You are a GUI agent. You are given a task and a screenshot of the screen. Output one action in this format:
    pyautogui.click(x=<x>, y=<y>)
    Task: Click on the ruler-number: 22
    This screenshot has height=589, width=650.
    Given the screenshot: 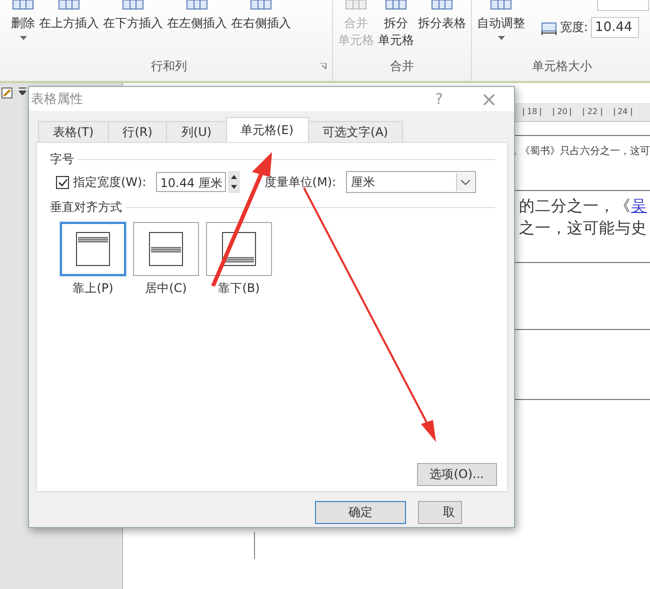 What is the action you would take?
    pyautogui.click(x=592, y=112)
    